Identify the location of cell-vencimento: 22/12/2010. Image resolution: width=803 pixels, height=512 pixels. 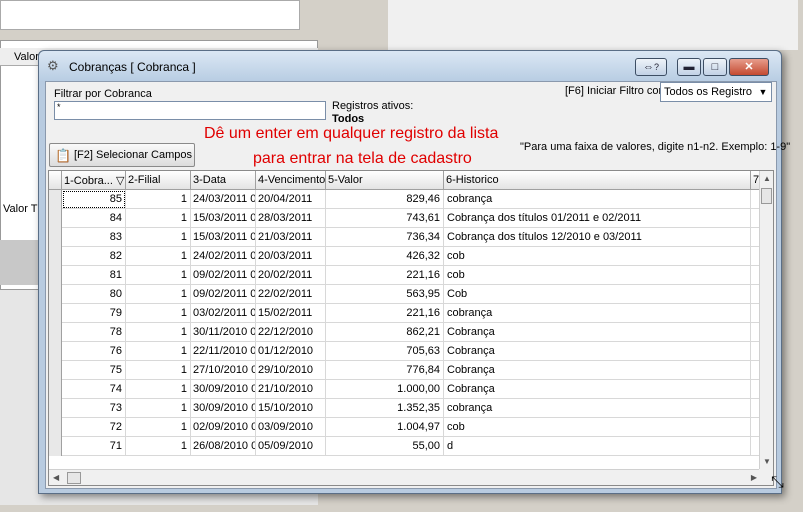
(291, 332).